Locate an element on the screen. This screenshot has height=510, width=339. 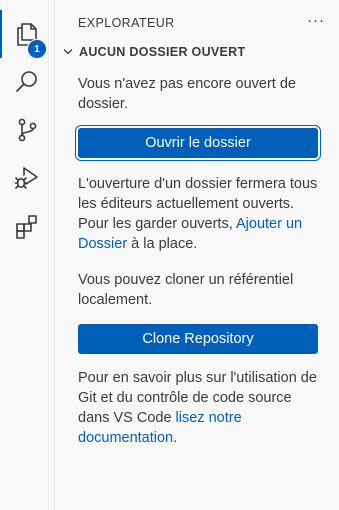
run-debug-icon is located at coordinates (27, 178).